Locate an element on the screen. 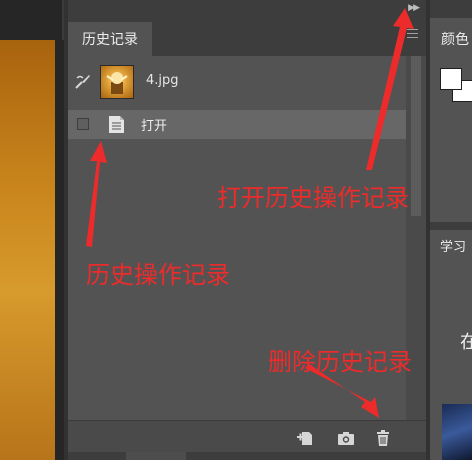 The height and width of the screenshot is (460, 472). panel-bottom-bar is located at coordinates (247, 456).